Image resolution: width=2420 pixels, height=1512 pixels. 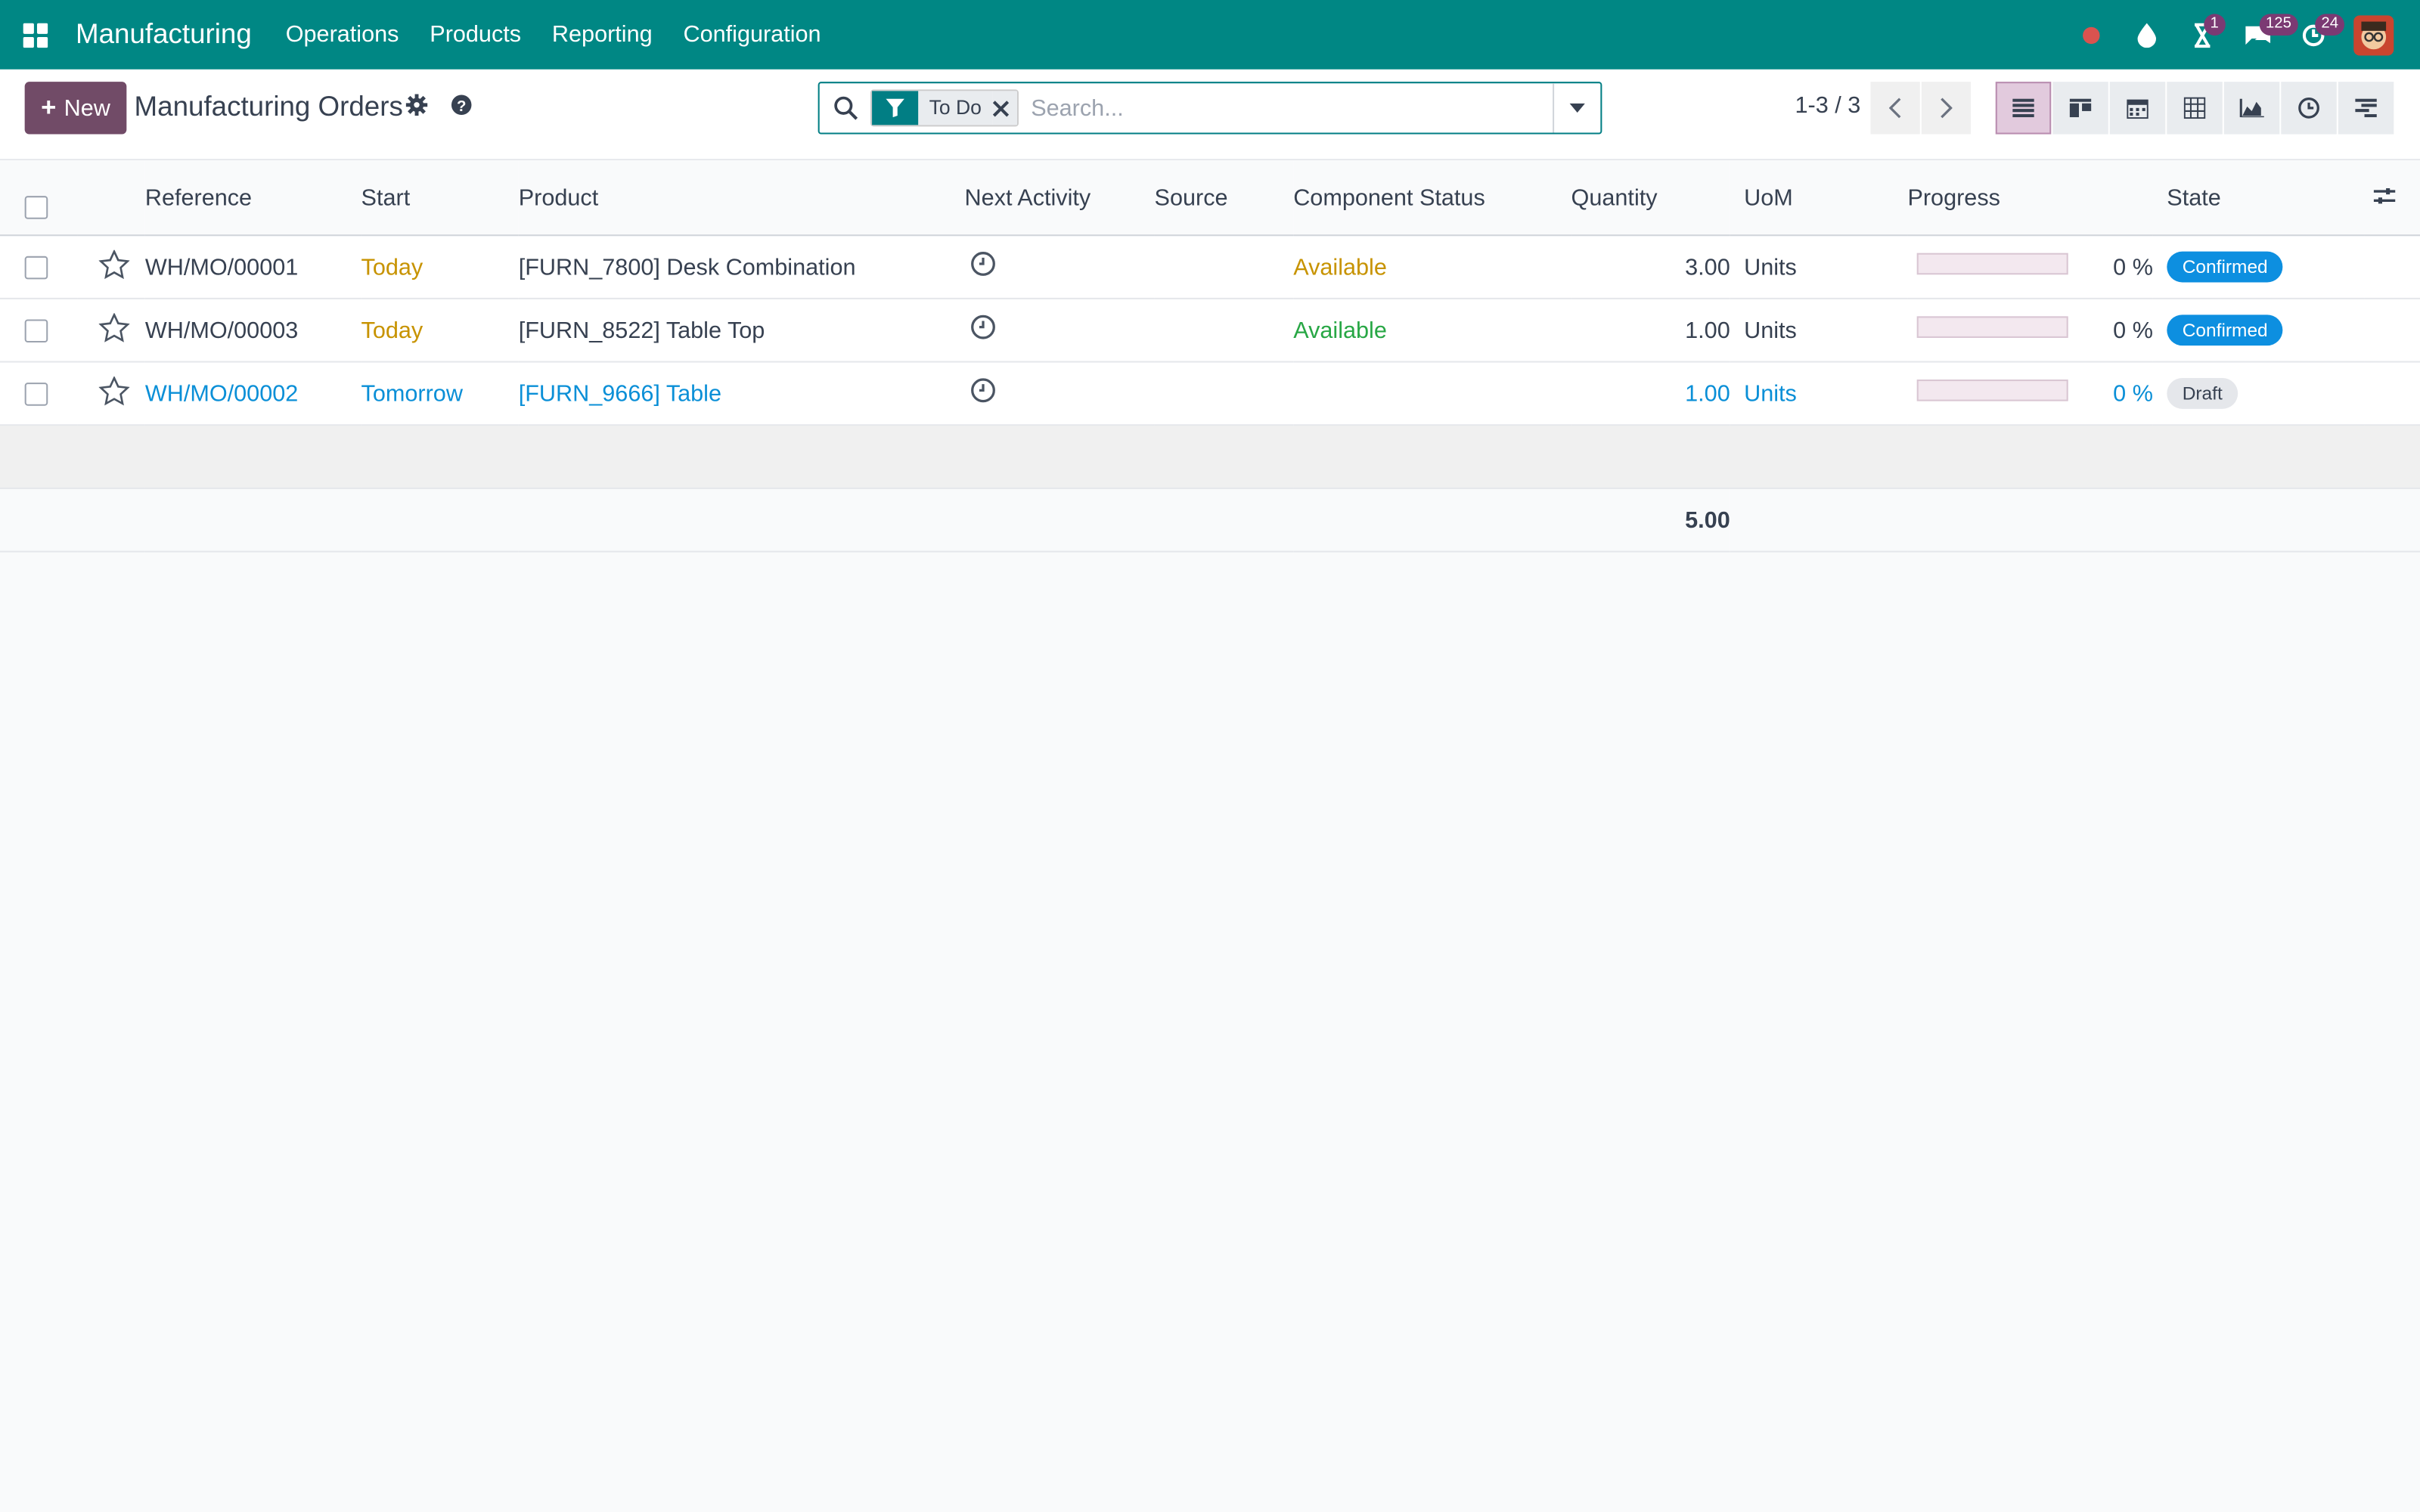 I want to click on select-all-cell, so click(x=39, y=198).